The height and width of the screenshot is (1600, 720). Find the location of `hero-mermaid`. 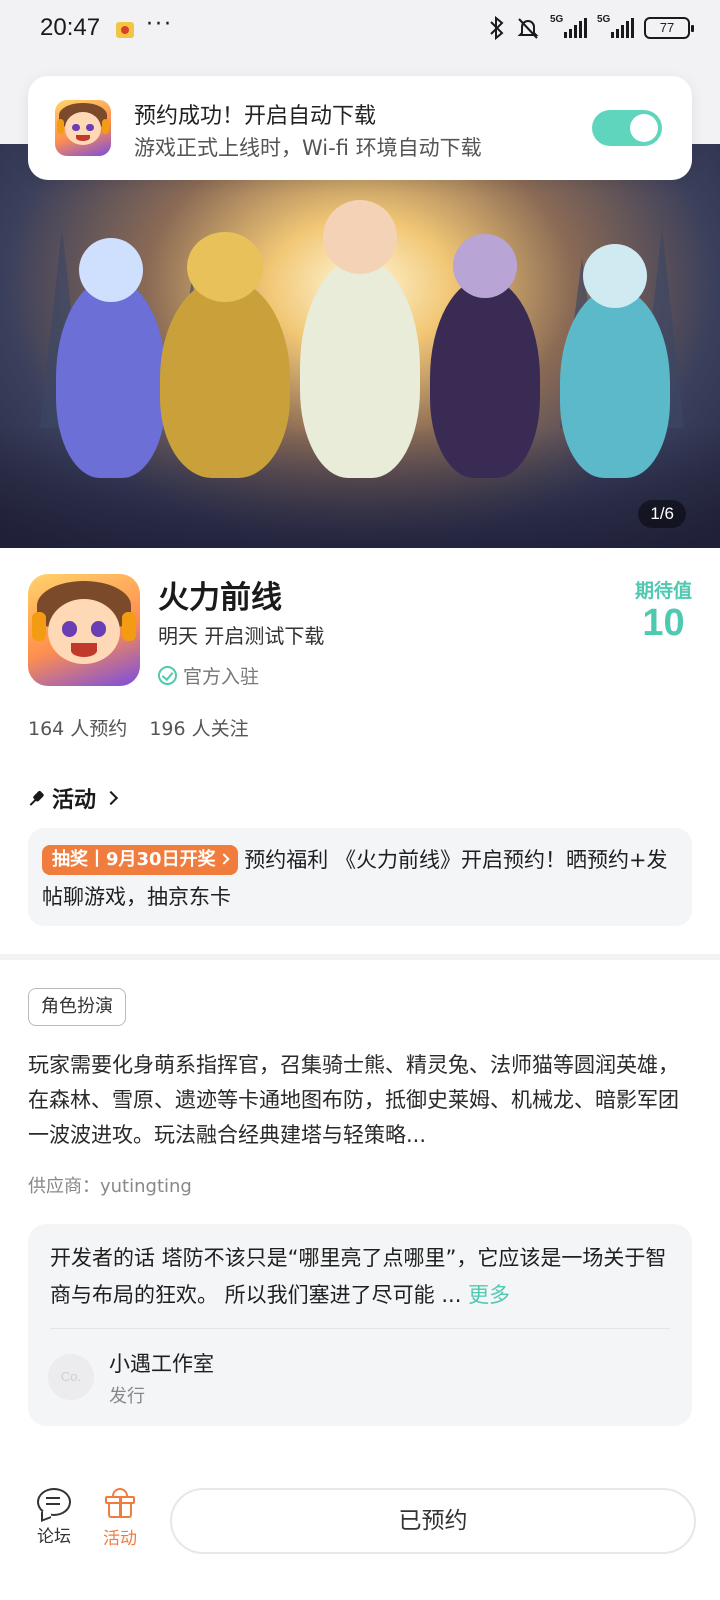

hero-mermaid is located at coordinates (615, 361).